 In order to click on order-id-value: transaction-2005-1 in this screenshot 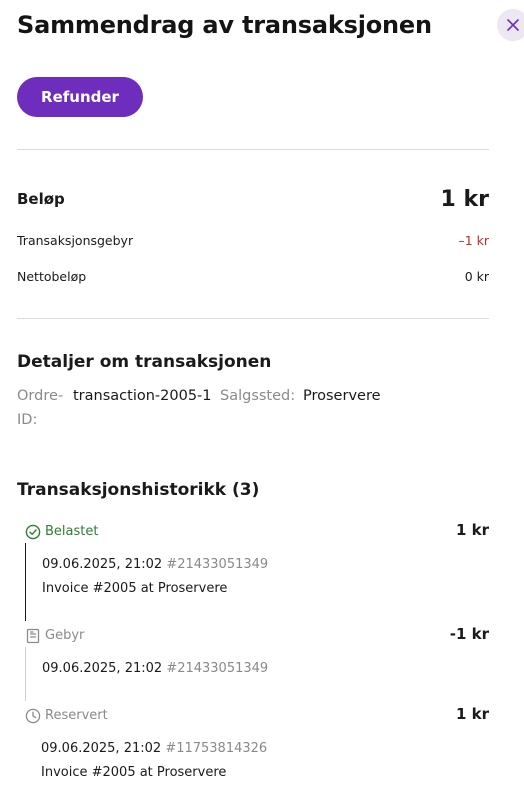, I will do `click(142, 396)`.